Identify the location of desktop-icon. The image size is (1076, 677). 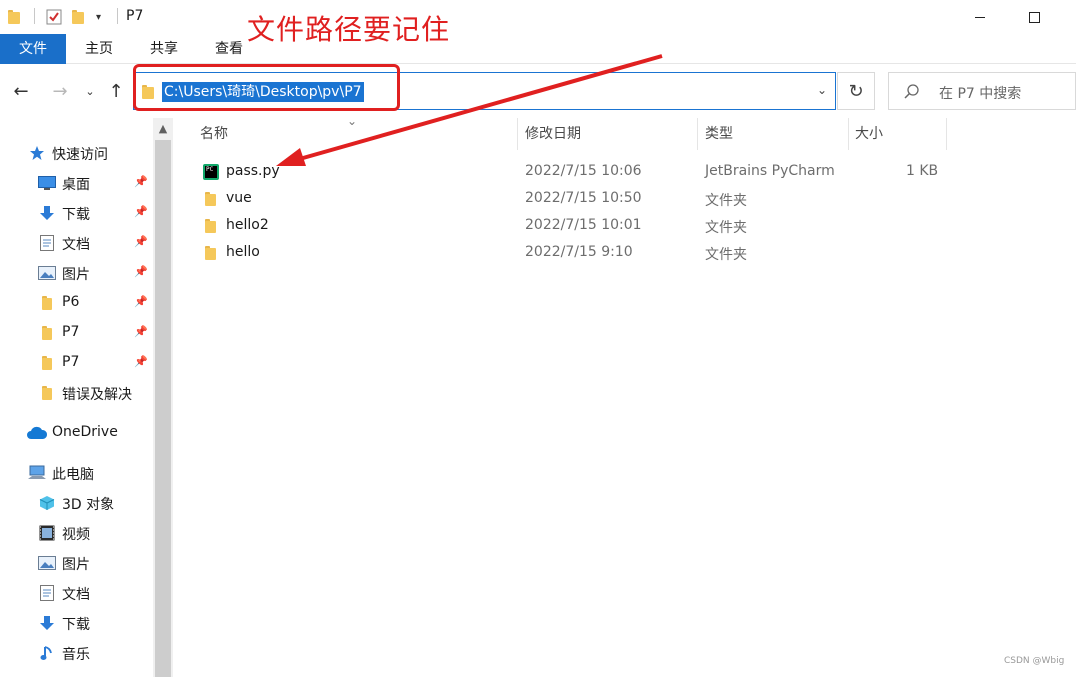
(47, 183).